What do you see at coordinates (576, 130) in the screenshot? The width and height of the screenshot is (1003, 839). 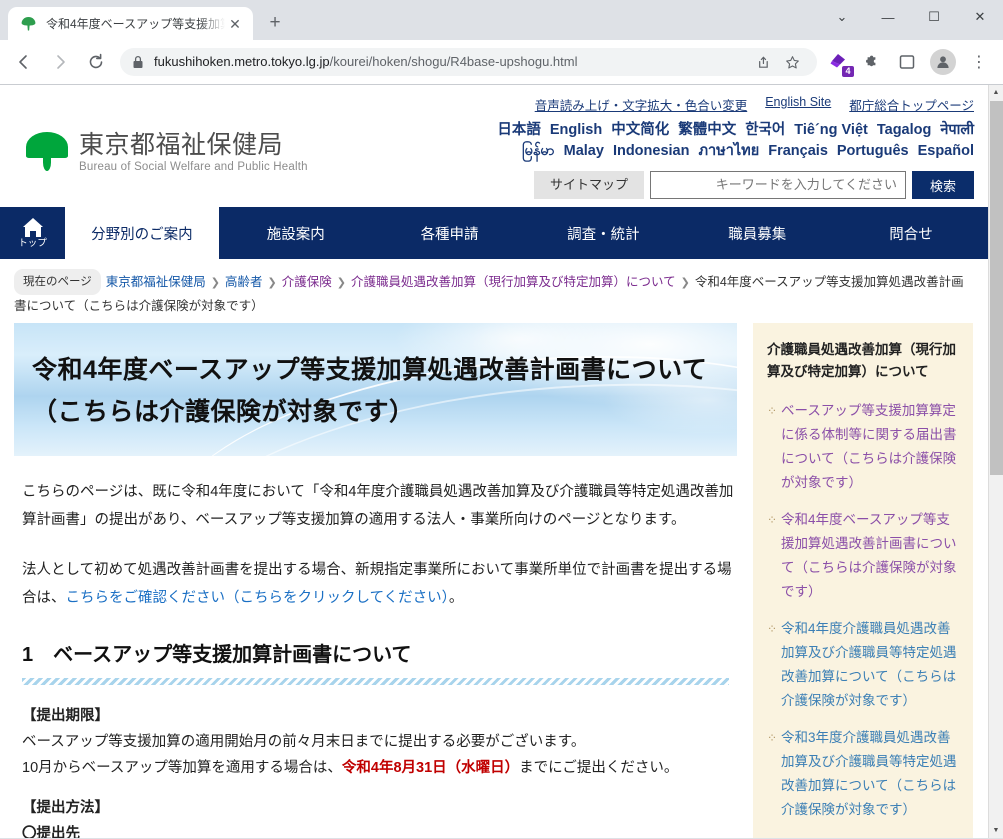 I see `lang-en: English` at bounding box center [576, 130].